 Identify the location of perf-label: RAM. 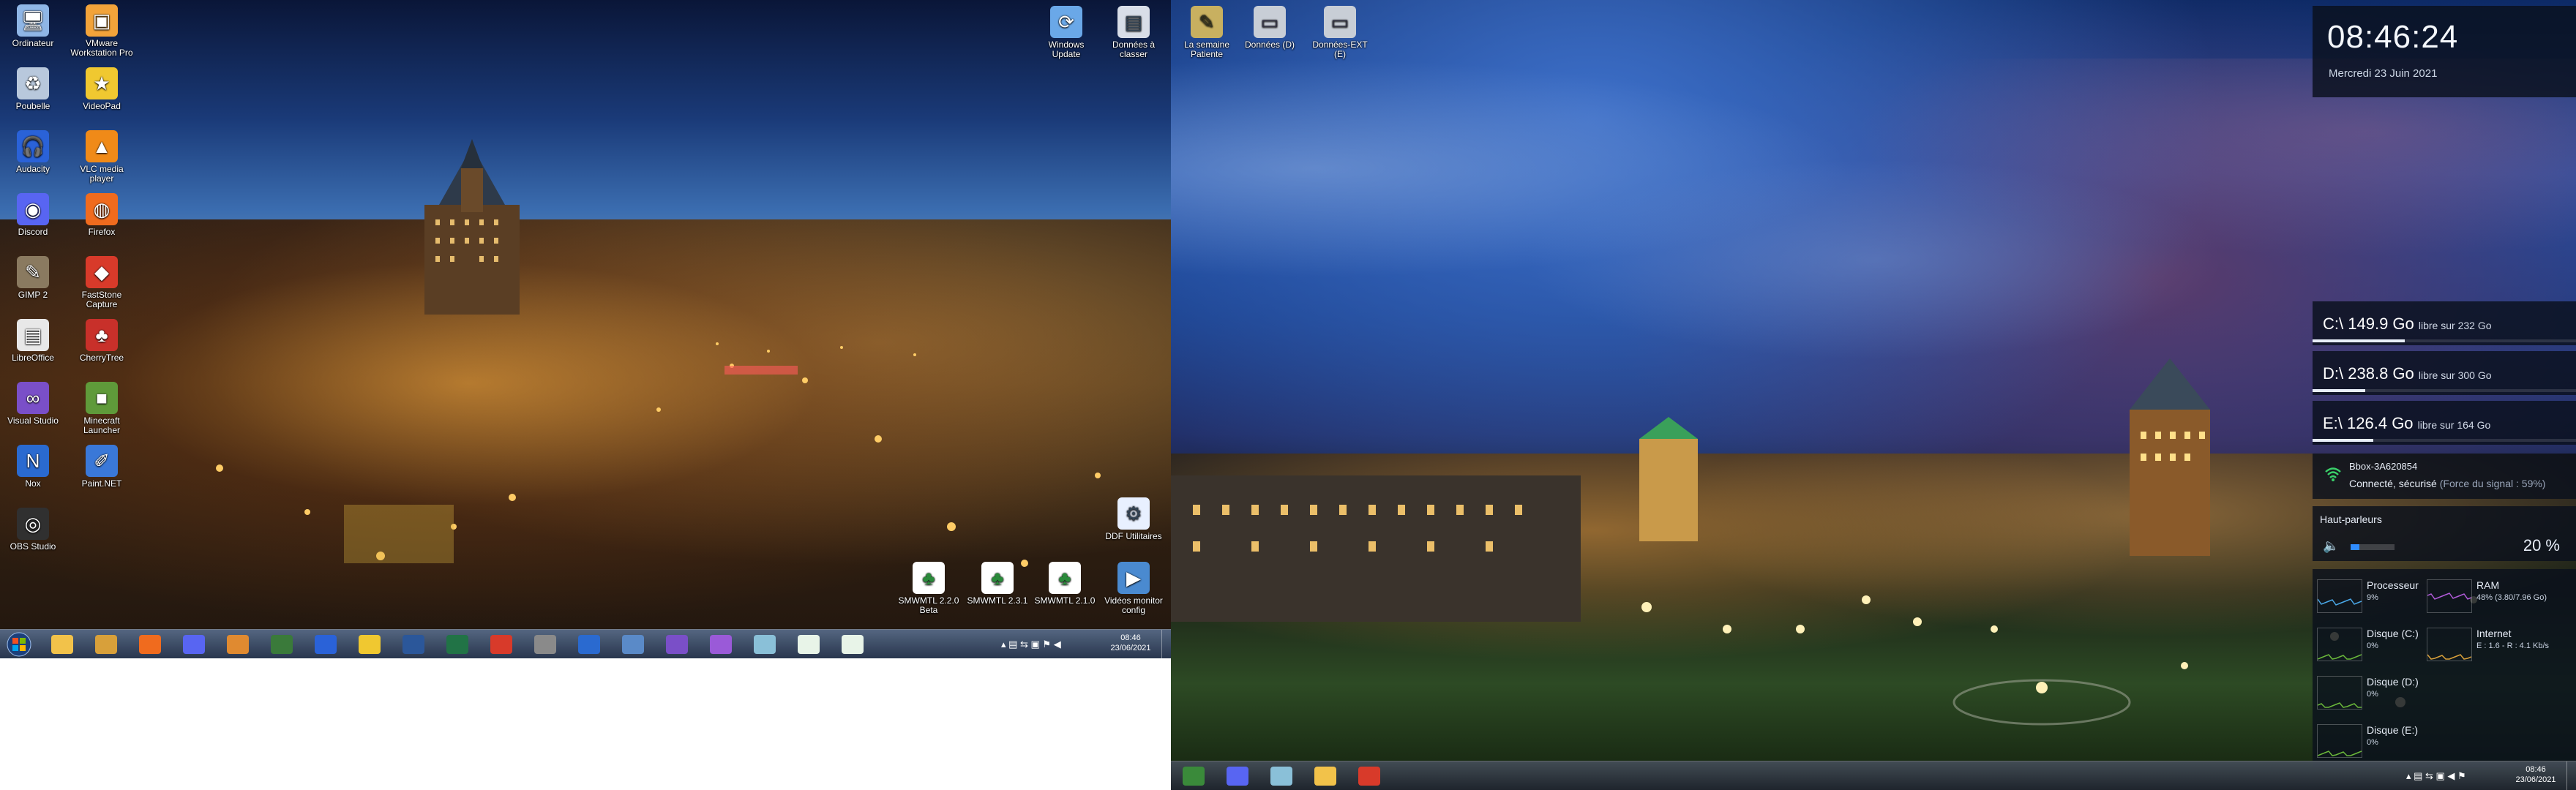
(2488, 585).